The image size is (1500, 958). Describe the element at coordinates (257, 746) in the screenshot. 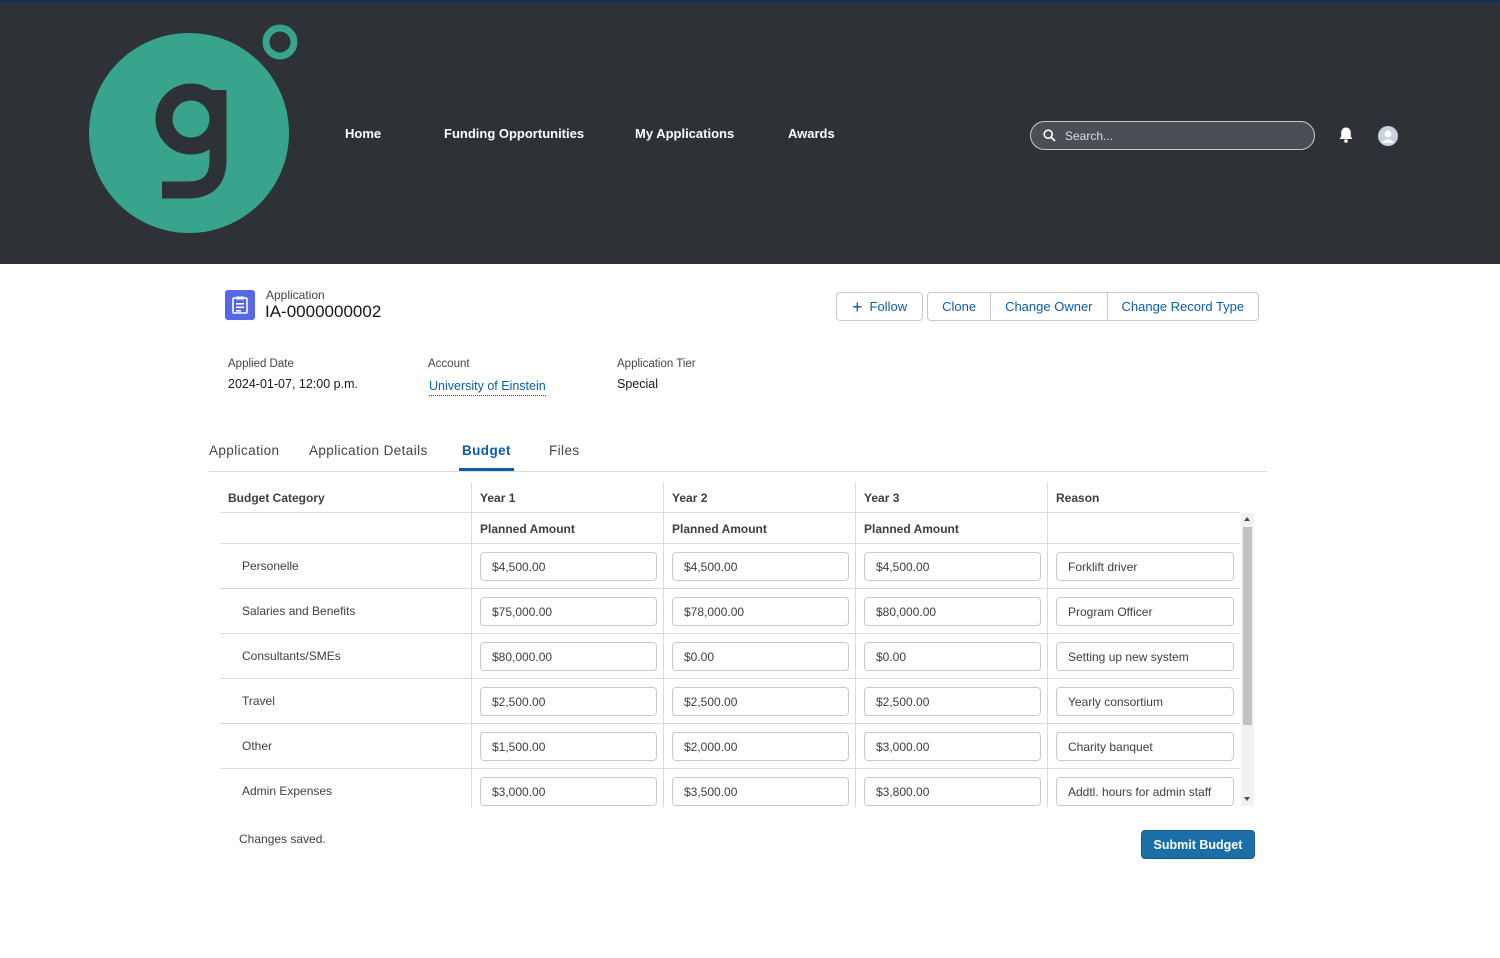

I see `budget-category: Other` at that location.